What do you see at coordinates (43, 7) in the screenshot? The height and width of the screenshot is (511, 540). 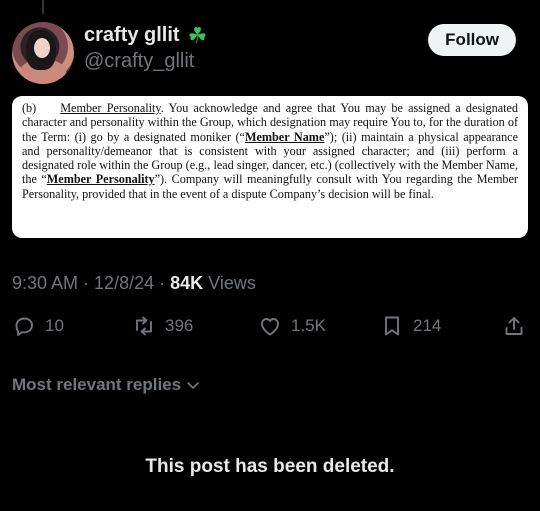 I see `thread-connector-line` at bounding box center [43, 7].